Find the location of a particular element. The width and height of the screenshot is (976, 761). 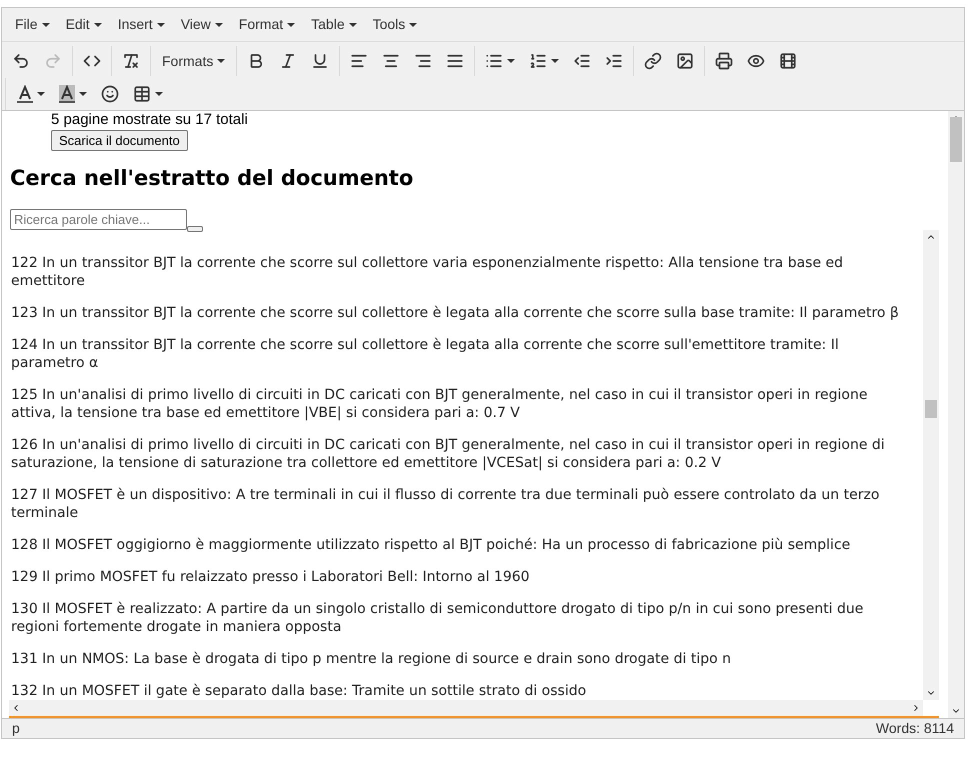

pages-note: 5 pagine mostrate su 17 totali is located at coordinates (150, 120).